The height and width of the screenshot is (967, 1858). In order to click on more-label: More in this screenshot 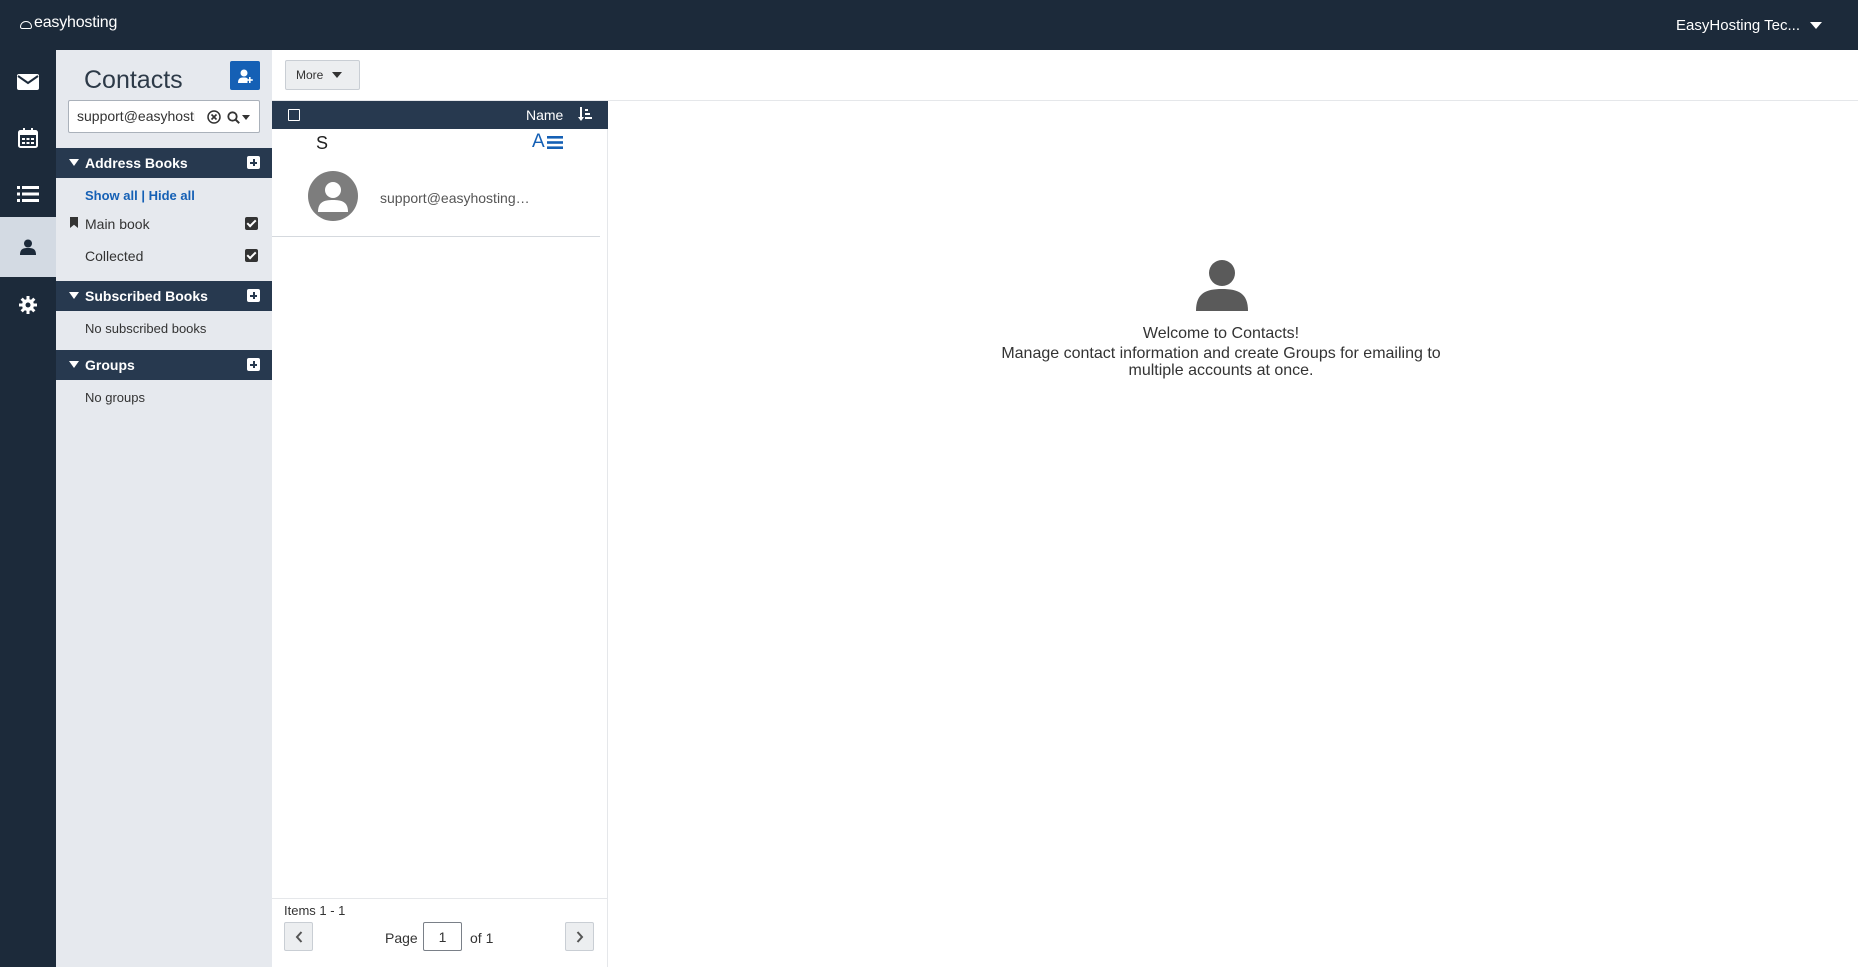, I will do `click(310, 75)`.